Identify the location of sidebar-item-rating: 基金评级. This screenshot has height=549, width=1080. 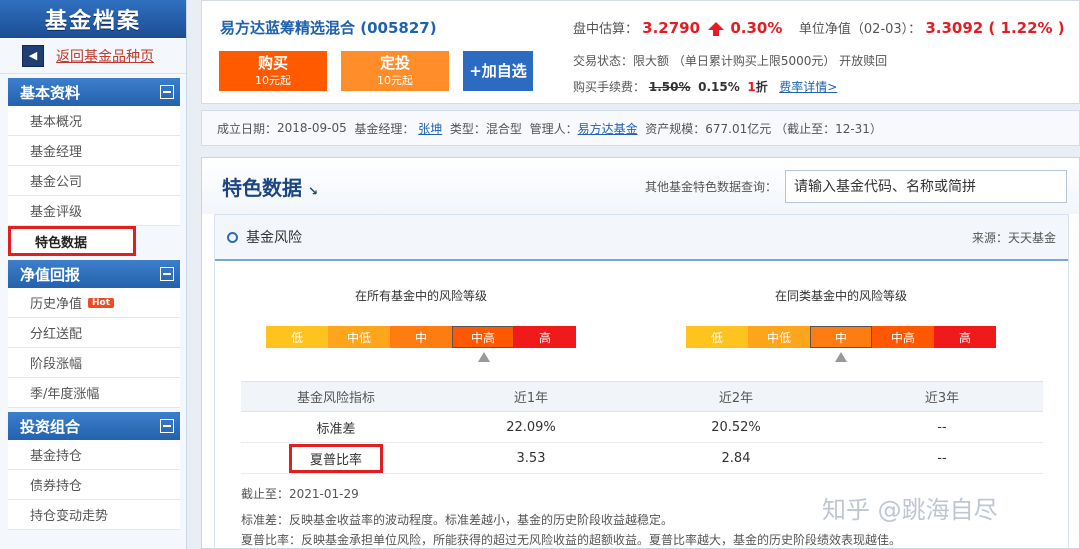
(94, 211).